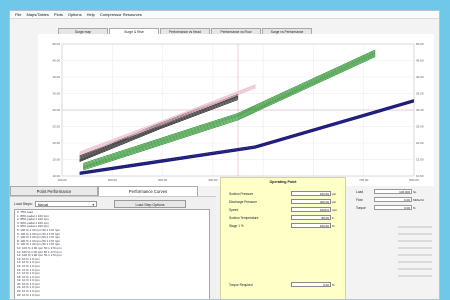  Describe the element at coordinates (56, 143) in the screenshot. I see `y-tick-label: 20.00` at that location.